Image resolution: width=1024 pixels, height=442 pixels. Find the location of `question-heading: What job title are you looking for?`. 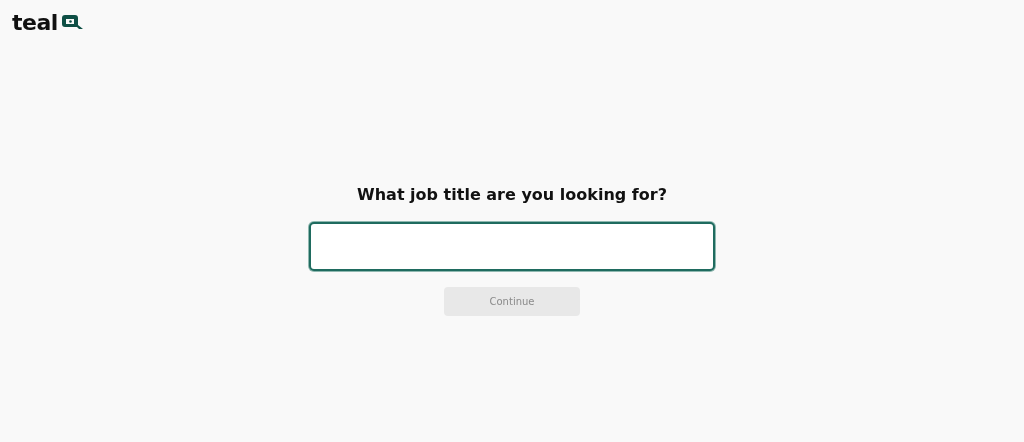

question-heading: What job title are you looking for? is located at coordinates (512, 194).